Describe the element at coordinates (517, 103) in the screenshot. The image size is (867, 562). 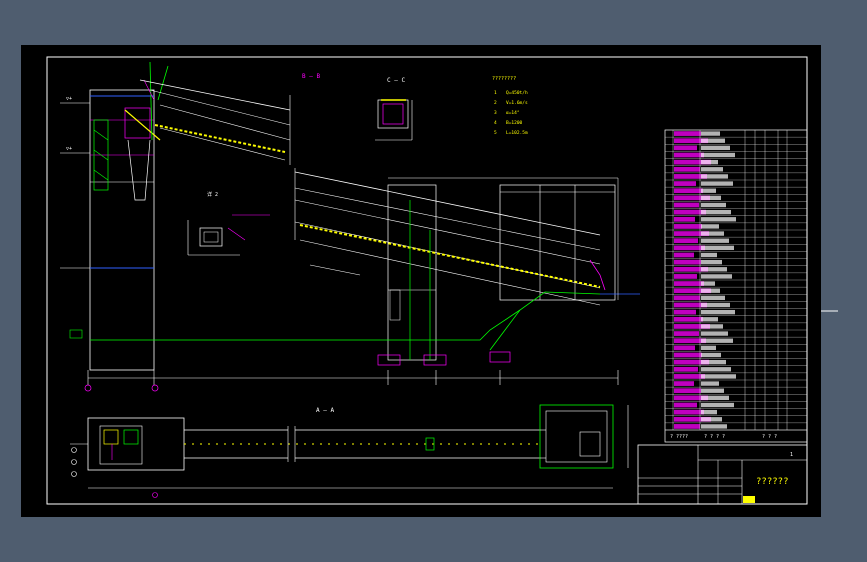
I see `svg-text: V=1.6m/s` at that location.